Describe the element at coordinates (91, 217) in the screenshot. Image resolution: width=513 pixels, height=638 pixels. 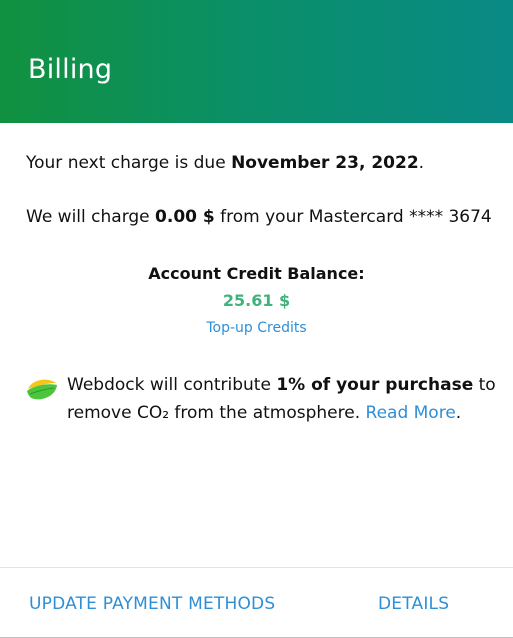
I see `charge-amount-prefix: We will charge` at that location.